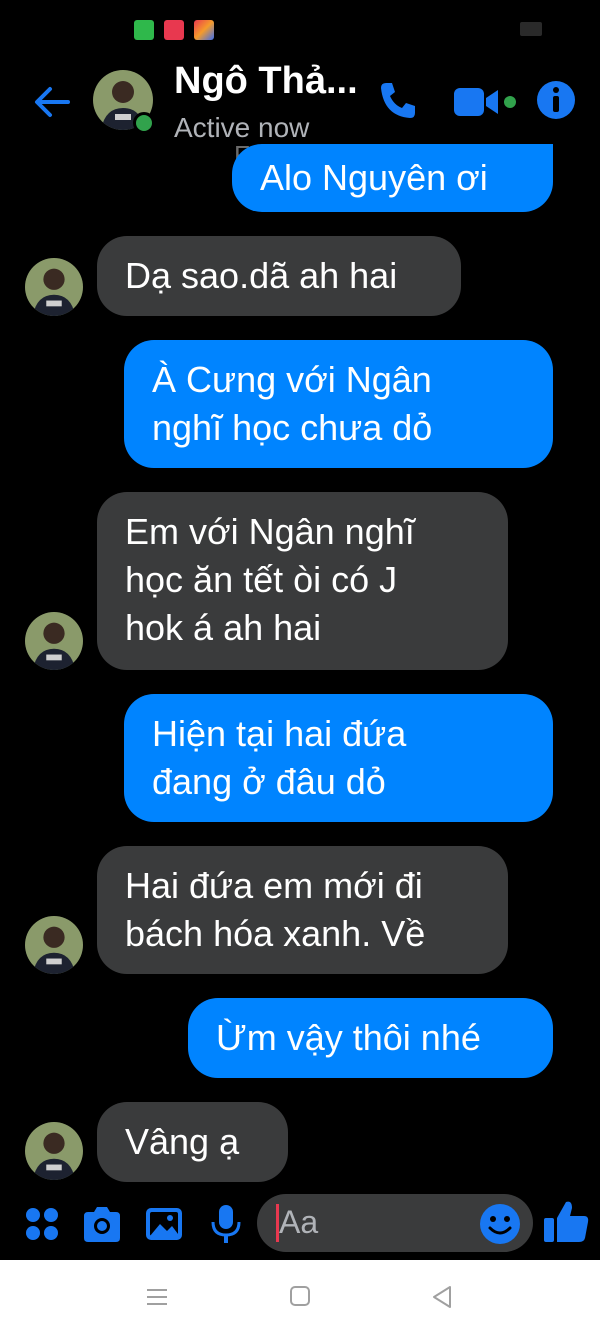 The width and height of the screenshot is (600, 1333). I want to click on camera-button, so click(102, 1224).